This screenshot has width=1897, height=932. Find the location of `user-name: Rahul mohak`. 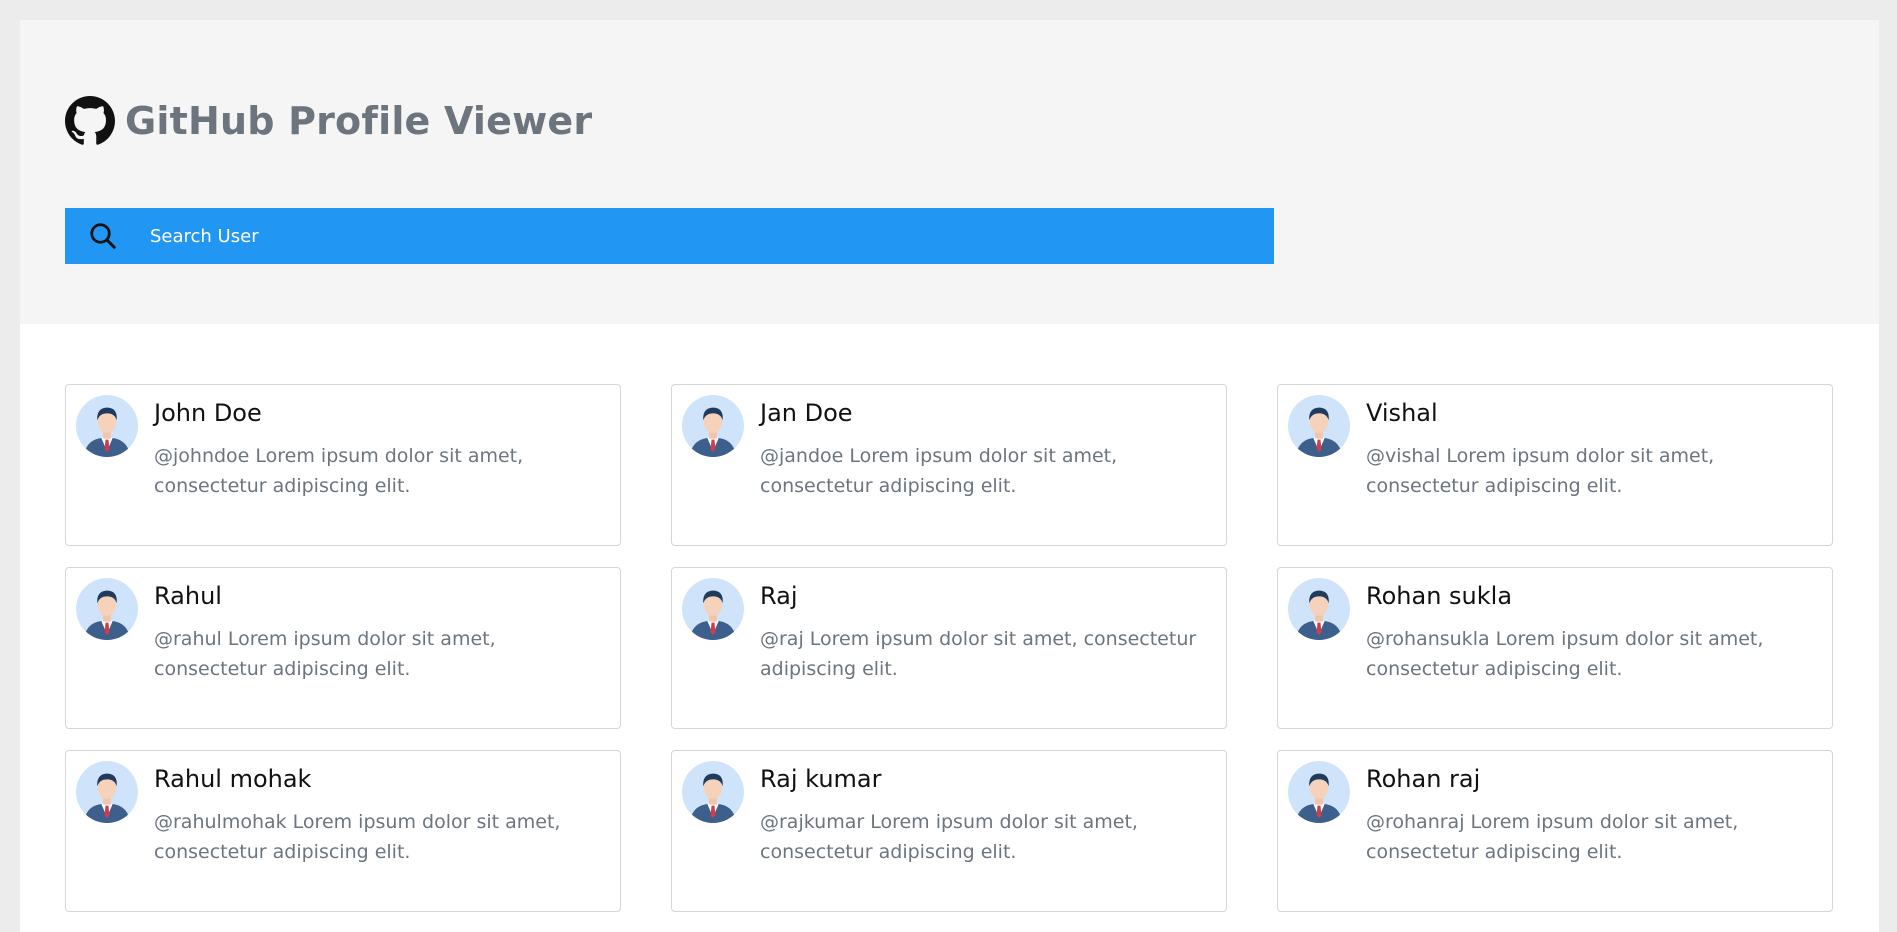

user-name: Rahul mohak is located at coordinates (233, 779).